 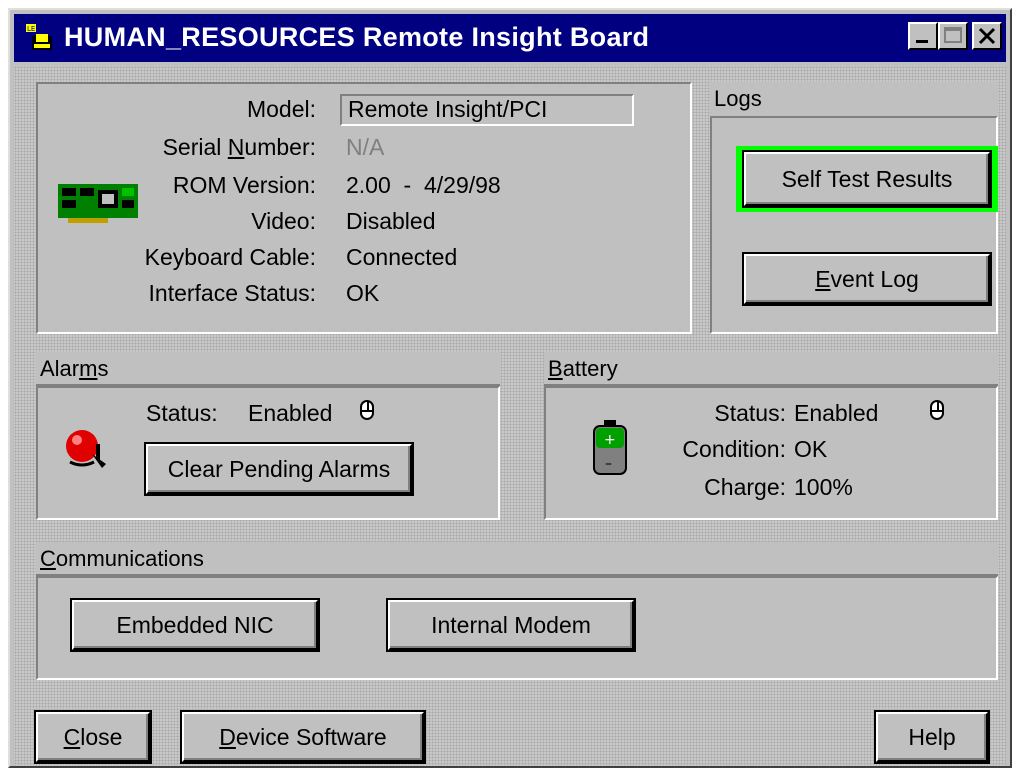 What do you see at coordinates (279, 469) in the screenshot?
I see `clear-pending-alarms-button: Clear Pending Alarms` at bounding box center [279, 469].